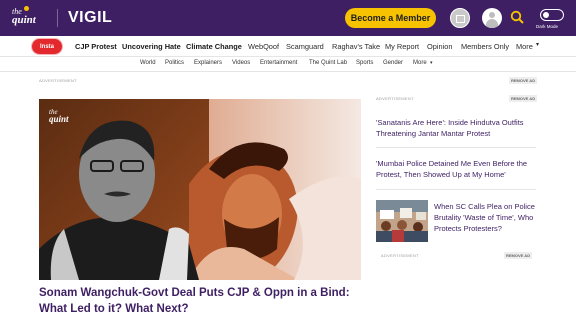  I want to click on nav-gender: Gender, so click(393, 63).